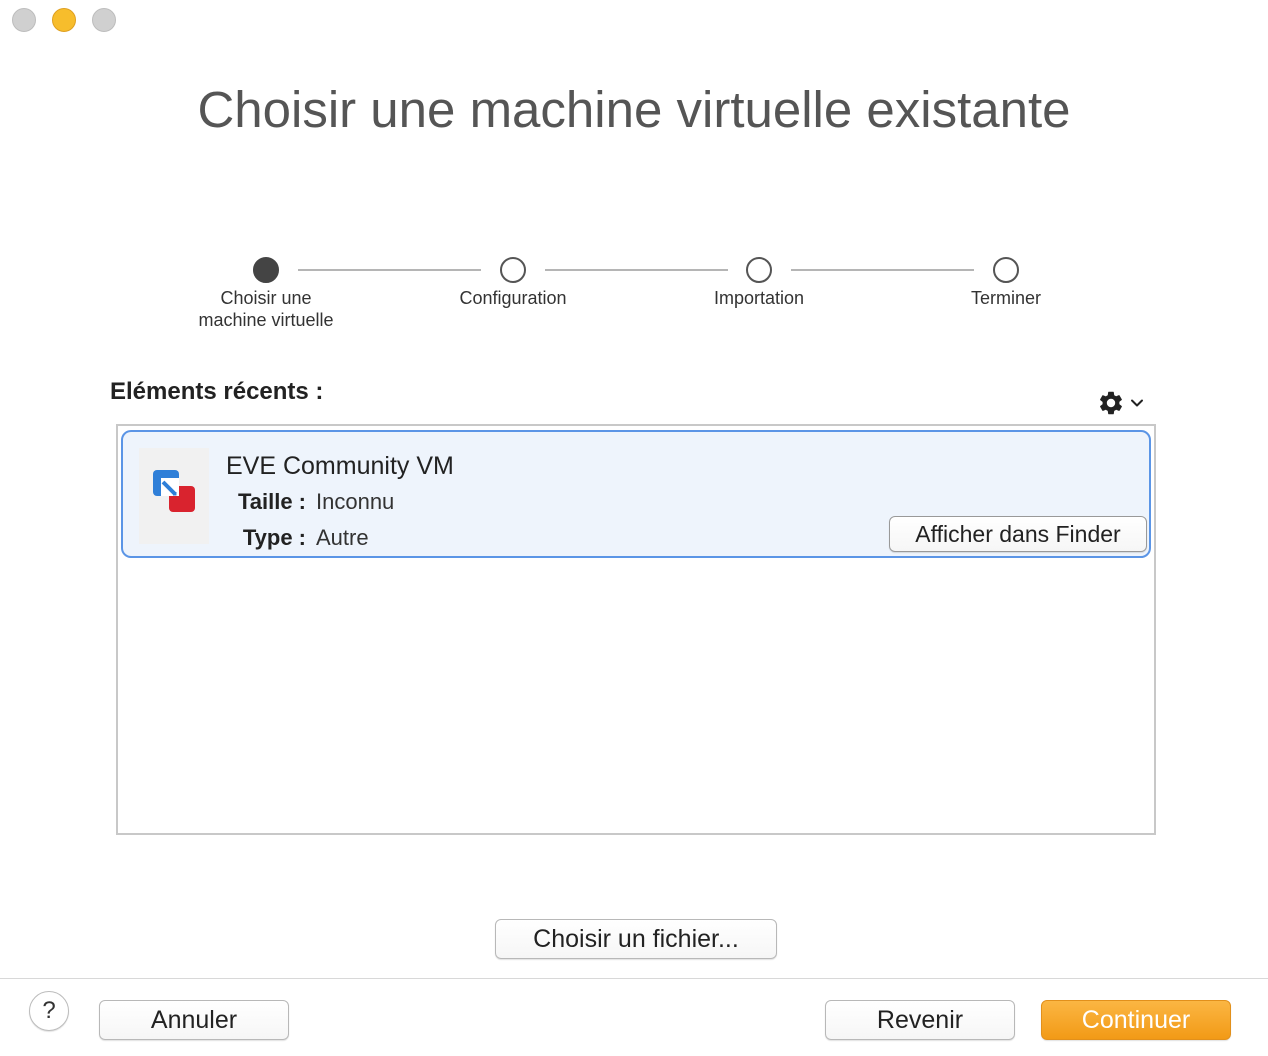  I want to click on back-button: Revenir, so click(920, 1020).